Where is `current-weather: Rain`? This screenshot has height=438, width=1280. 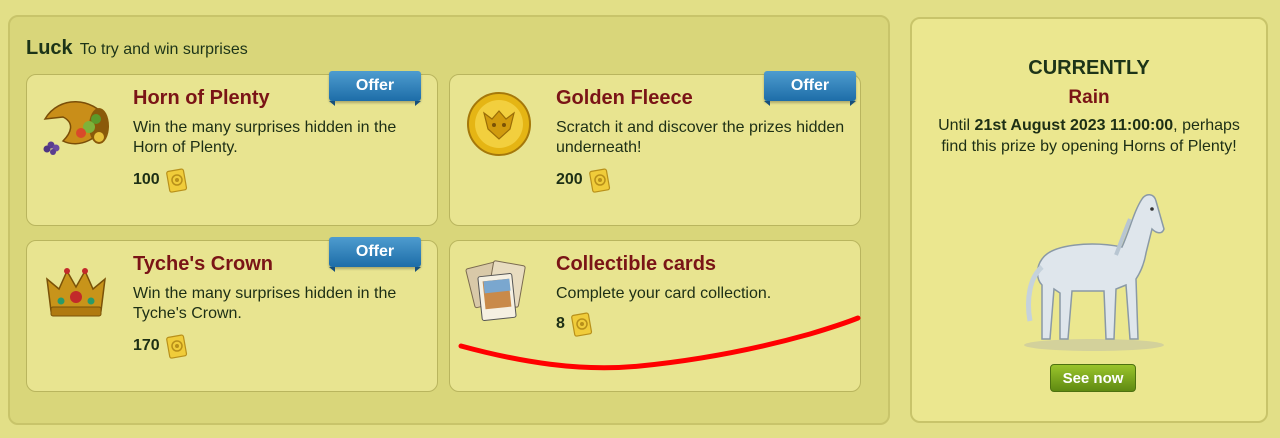
current-weather: Rain is located at coordinates (1089, 97).